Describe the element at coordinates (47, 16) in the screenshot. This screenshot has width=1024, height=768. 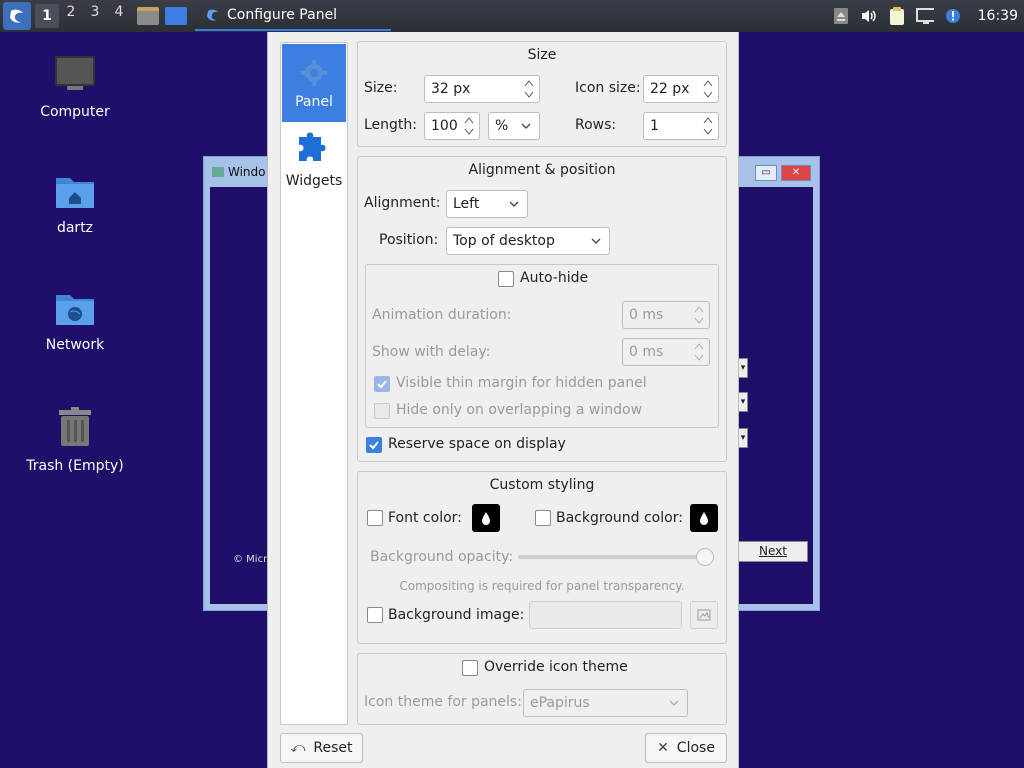
I see `desktop-1-button: 1` at that location.